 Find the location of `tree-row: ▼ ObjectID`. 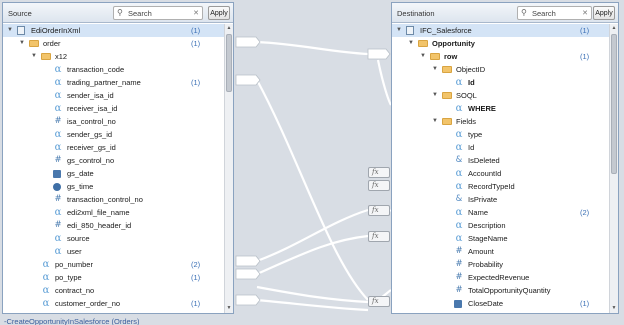

tree-row: ▼ ObjectID is located at coordinates (500, 69).